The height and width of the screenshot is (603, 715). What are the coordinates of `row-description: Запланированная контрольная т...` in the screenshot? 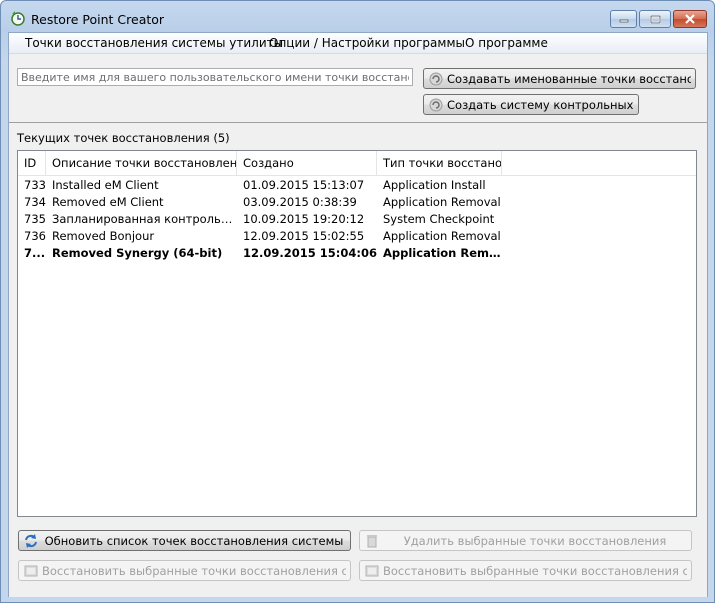 It's located at (144, 219).